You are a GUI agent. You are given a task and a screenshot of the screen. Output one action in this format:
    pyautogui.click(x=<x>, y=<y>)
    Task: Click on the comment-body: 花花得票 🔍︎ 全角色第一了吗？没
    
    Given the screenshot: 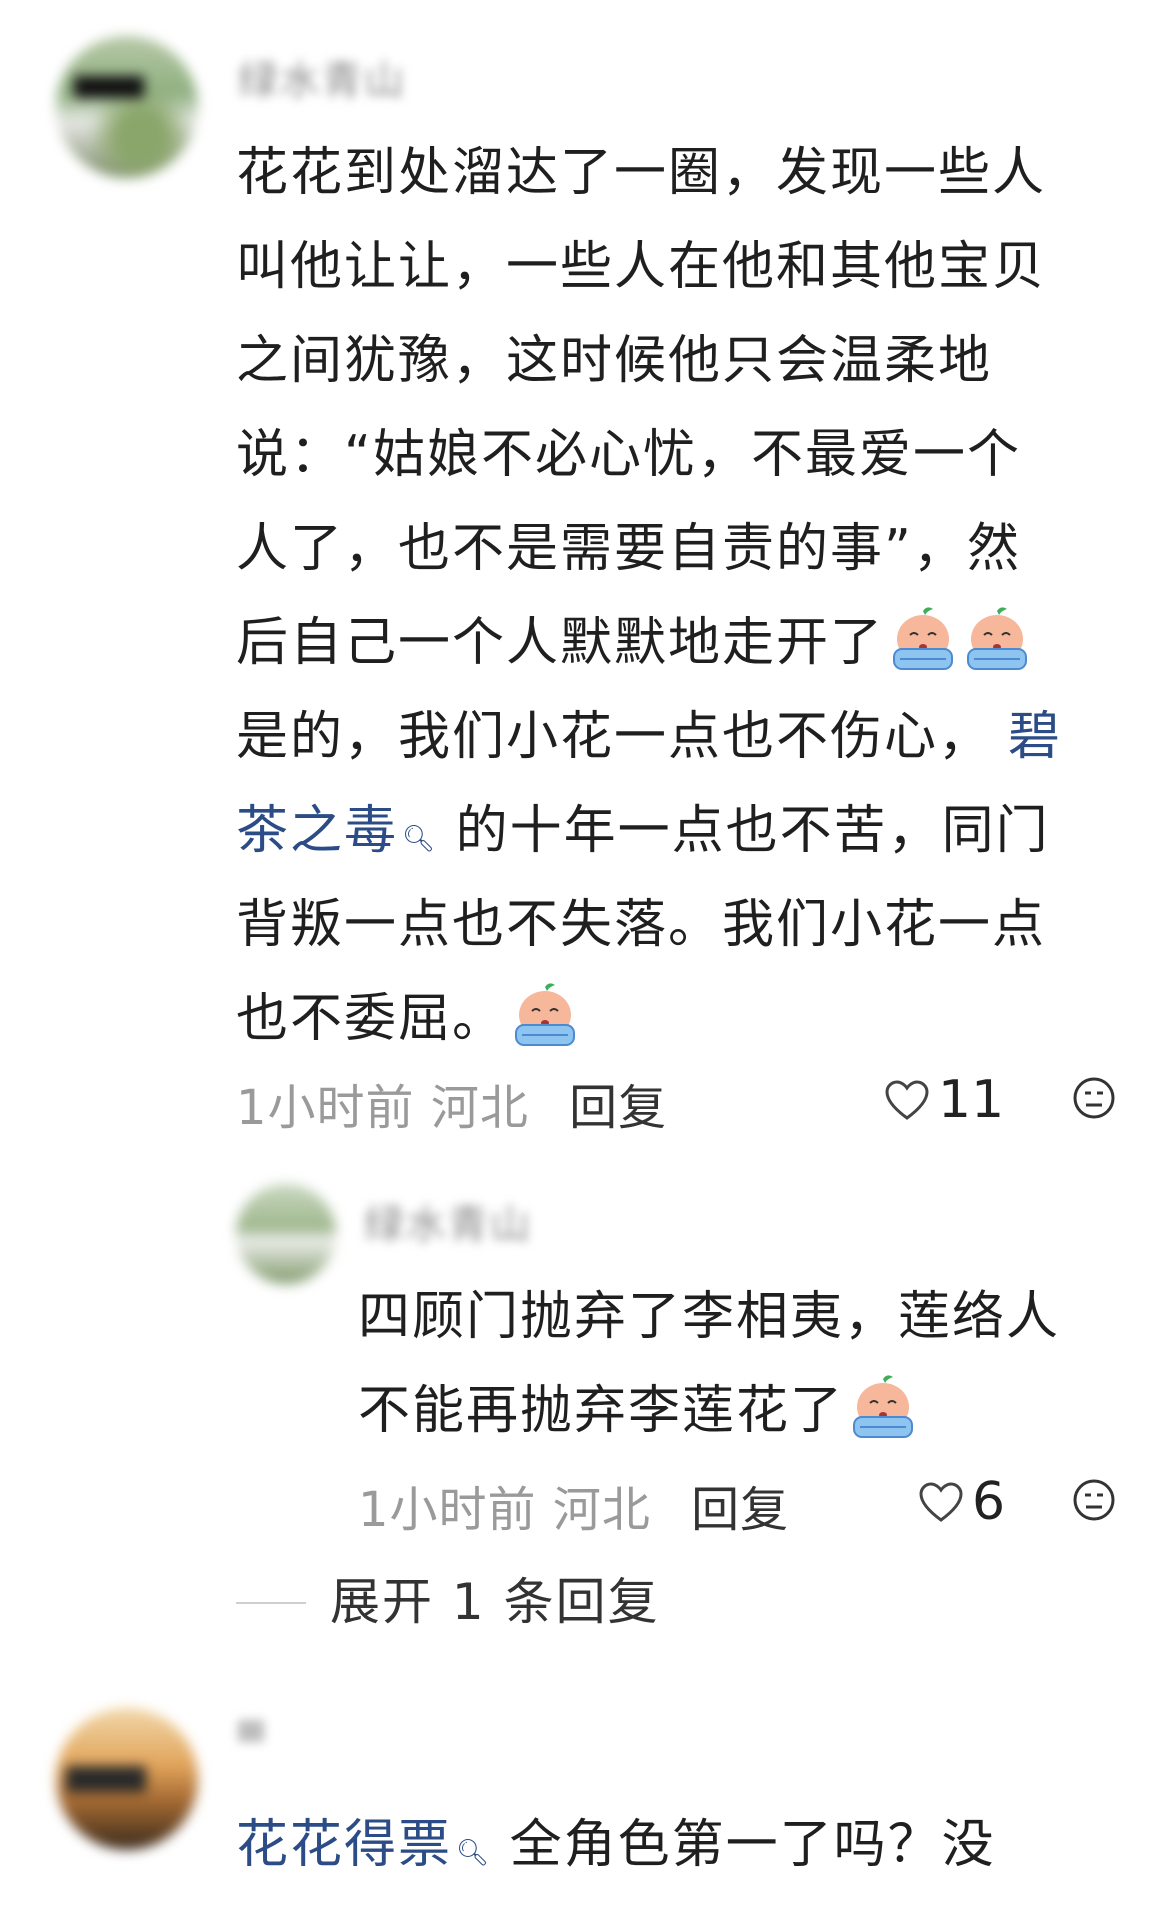 What is the action you would take?
    pyautogui.click(x=686, y=1845)
    